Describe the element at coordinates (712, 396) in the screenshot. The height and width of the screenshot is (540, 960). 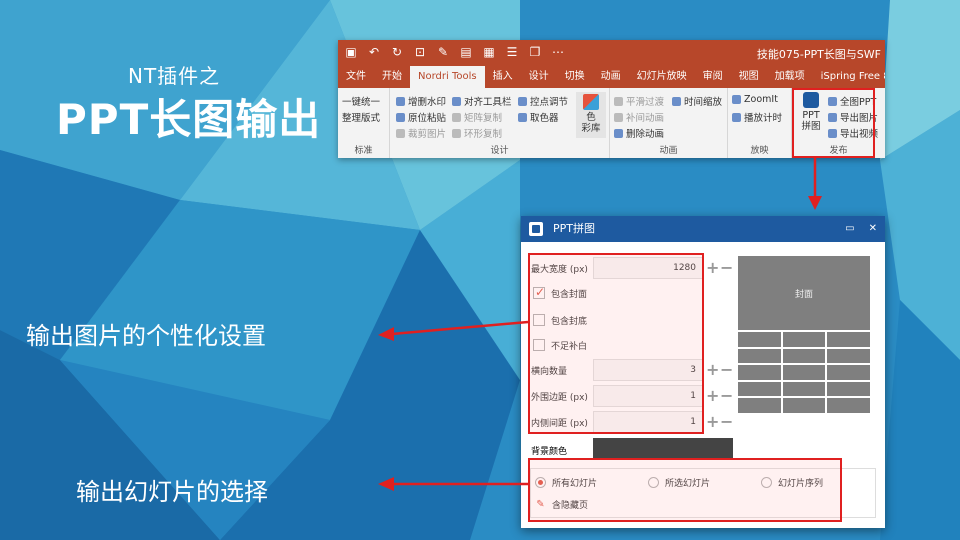
I see `outer-margin-plus: +` at that location.